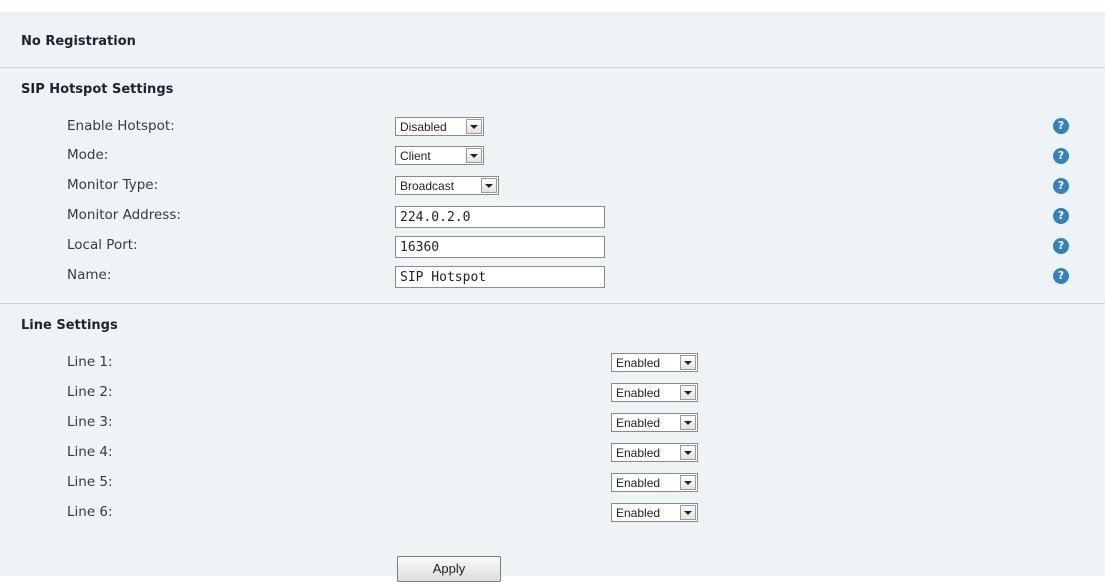 The image size is (1105, 582). I want to click on apply-button: Apply, so click(449, 569).